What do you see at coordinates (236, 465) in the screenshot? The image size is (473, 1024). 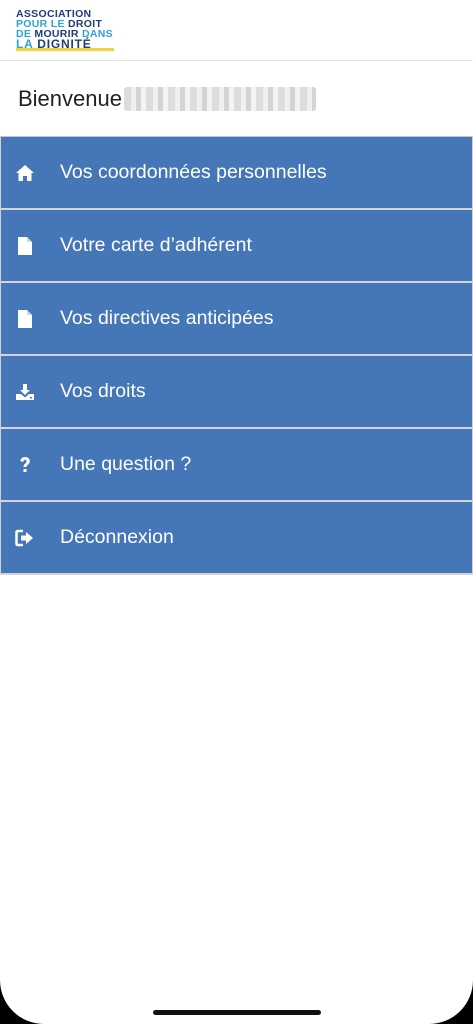 I see `menu-item-question: Une question ?` at bounding box center [236, 465].